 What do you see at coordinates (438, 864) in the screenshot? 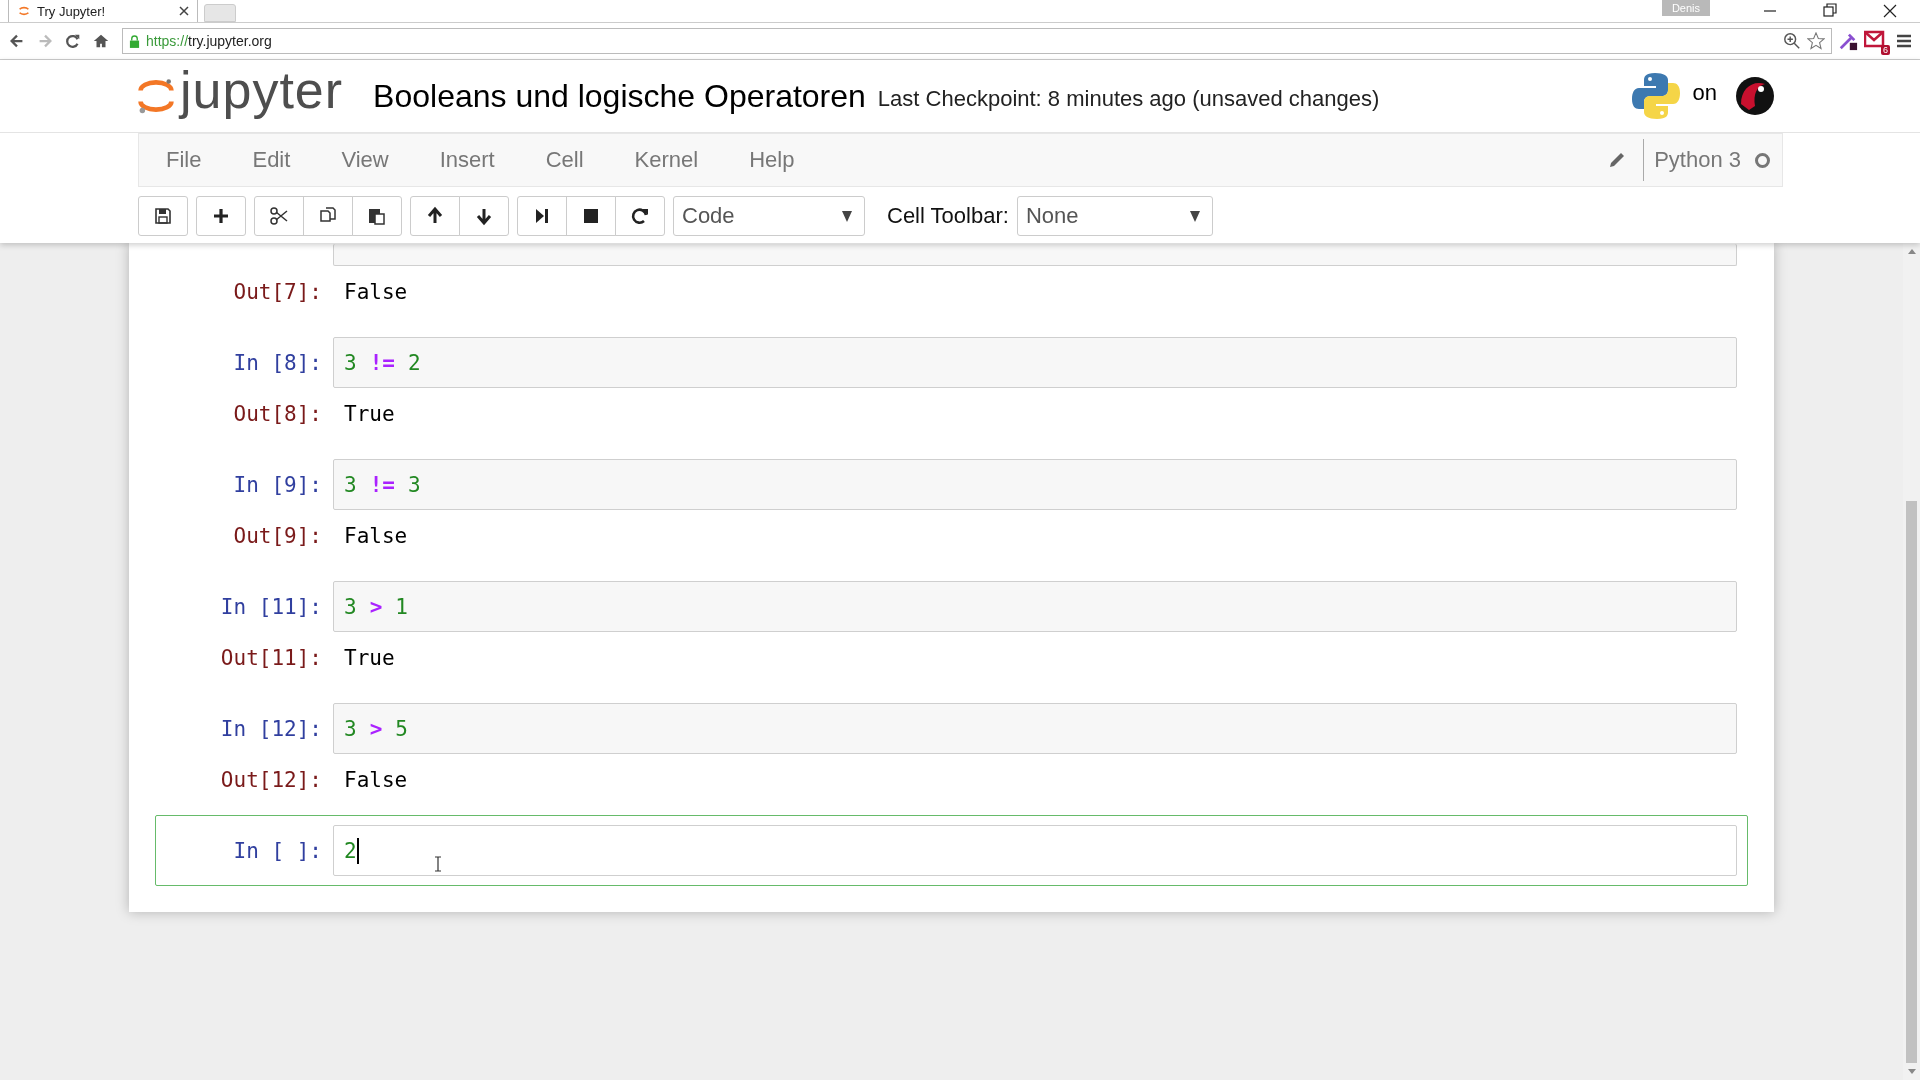
I see `text-cursor-icon` at bounding box center [438, 864].